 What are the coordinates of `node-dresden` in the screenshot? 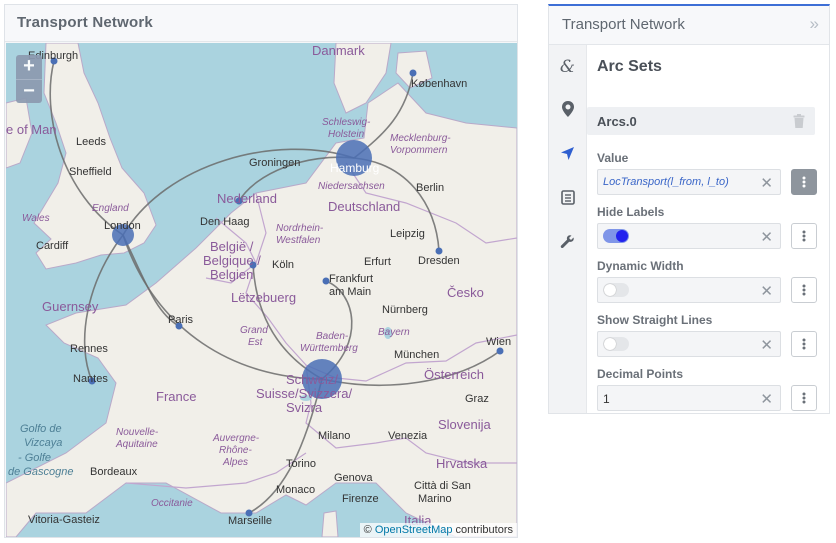 It's located at (439, 251).